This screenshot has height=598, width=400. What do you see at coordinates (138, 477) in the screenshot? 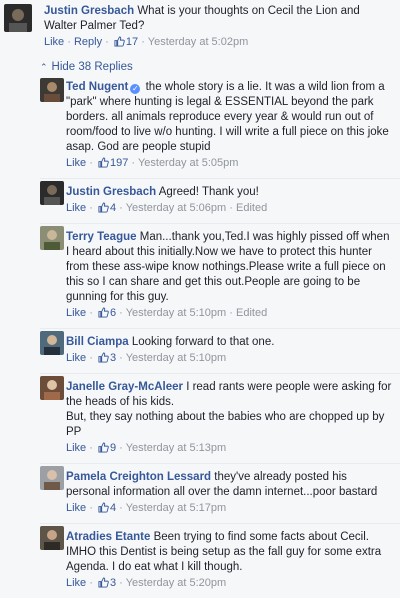
I see `comment-author: Pamela Creighton Lessard` at bounding box center [138, 477].